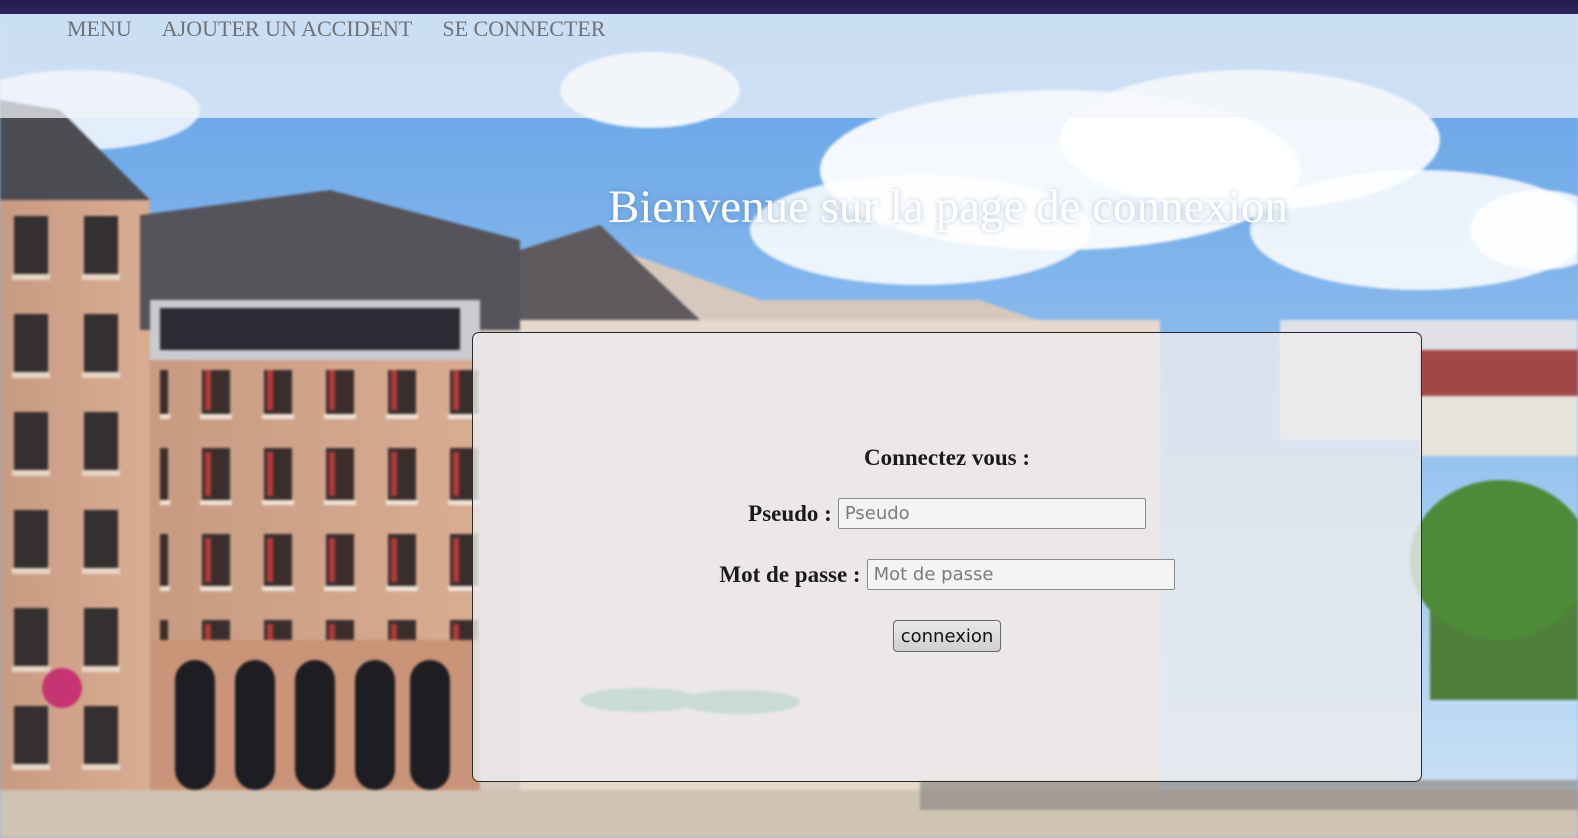 This screenshot has width=1578, height=838. What do you see at coordinates (1020, 574) in the screenshot?
I see `password-input` at bounding box center [1020, 574].